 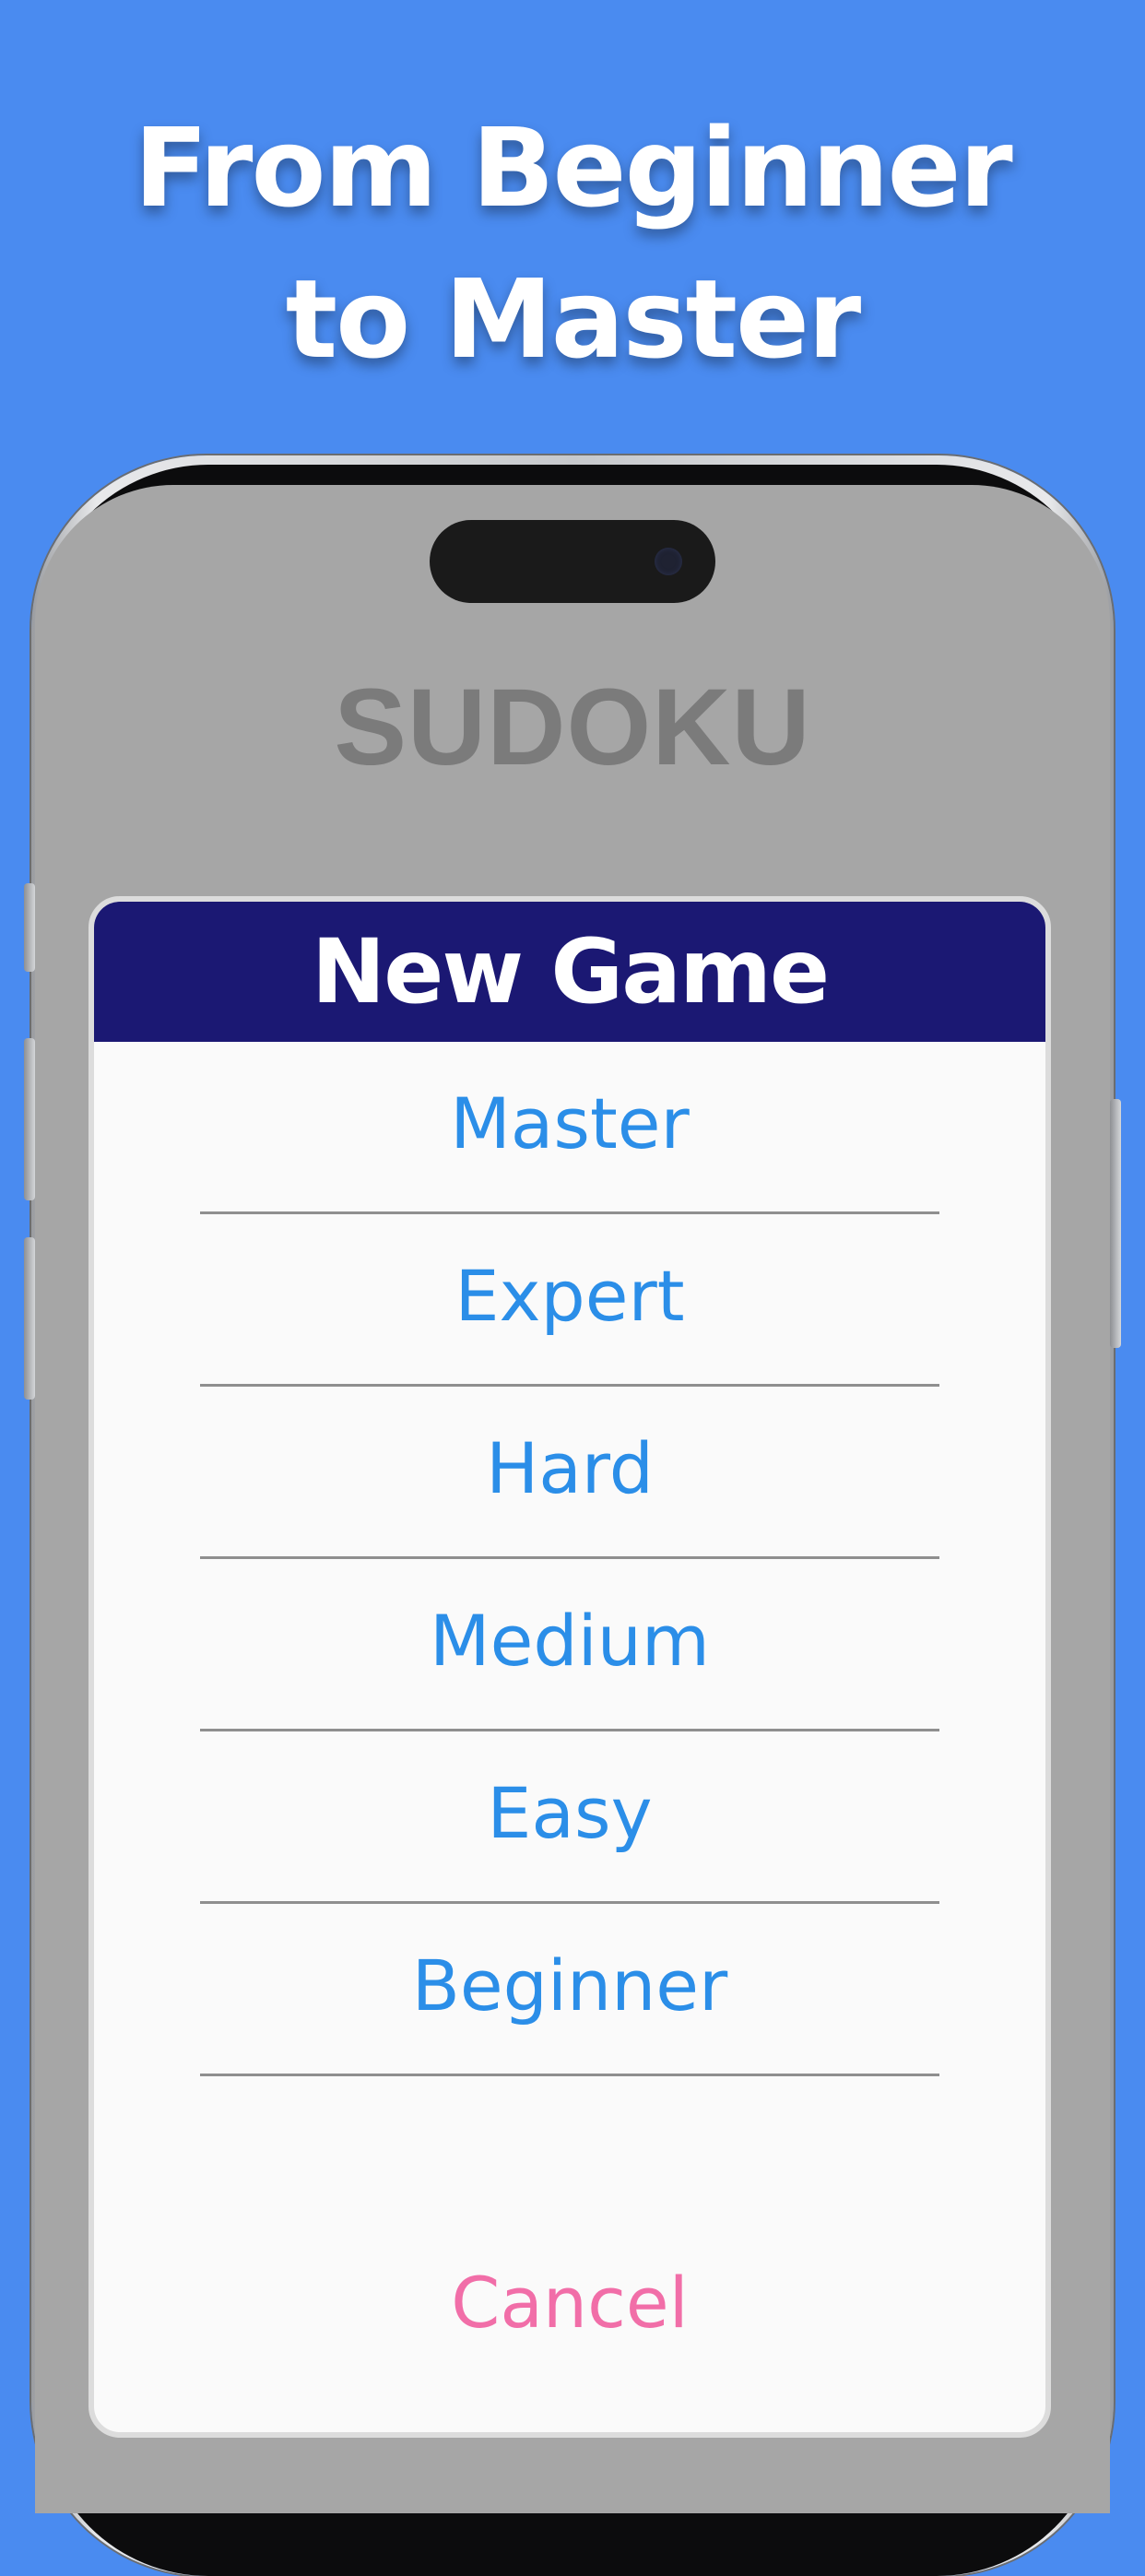 I want to click on promo-headline: From Beginner to Master, so click(x=572, y=243).